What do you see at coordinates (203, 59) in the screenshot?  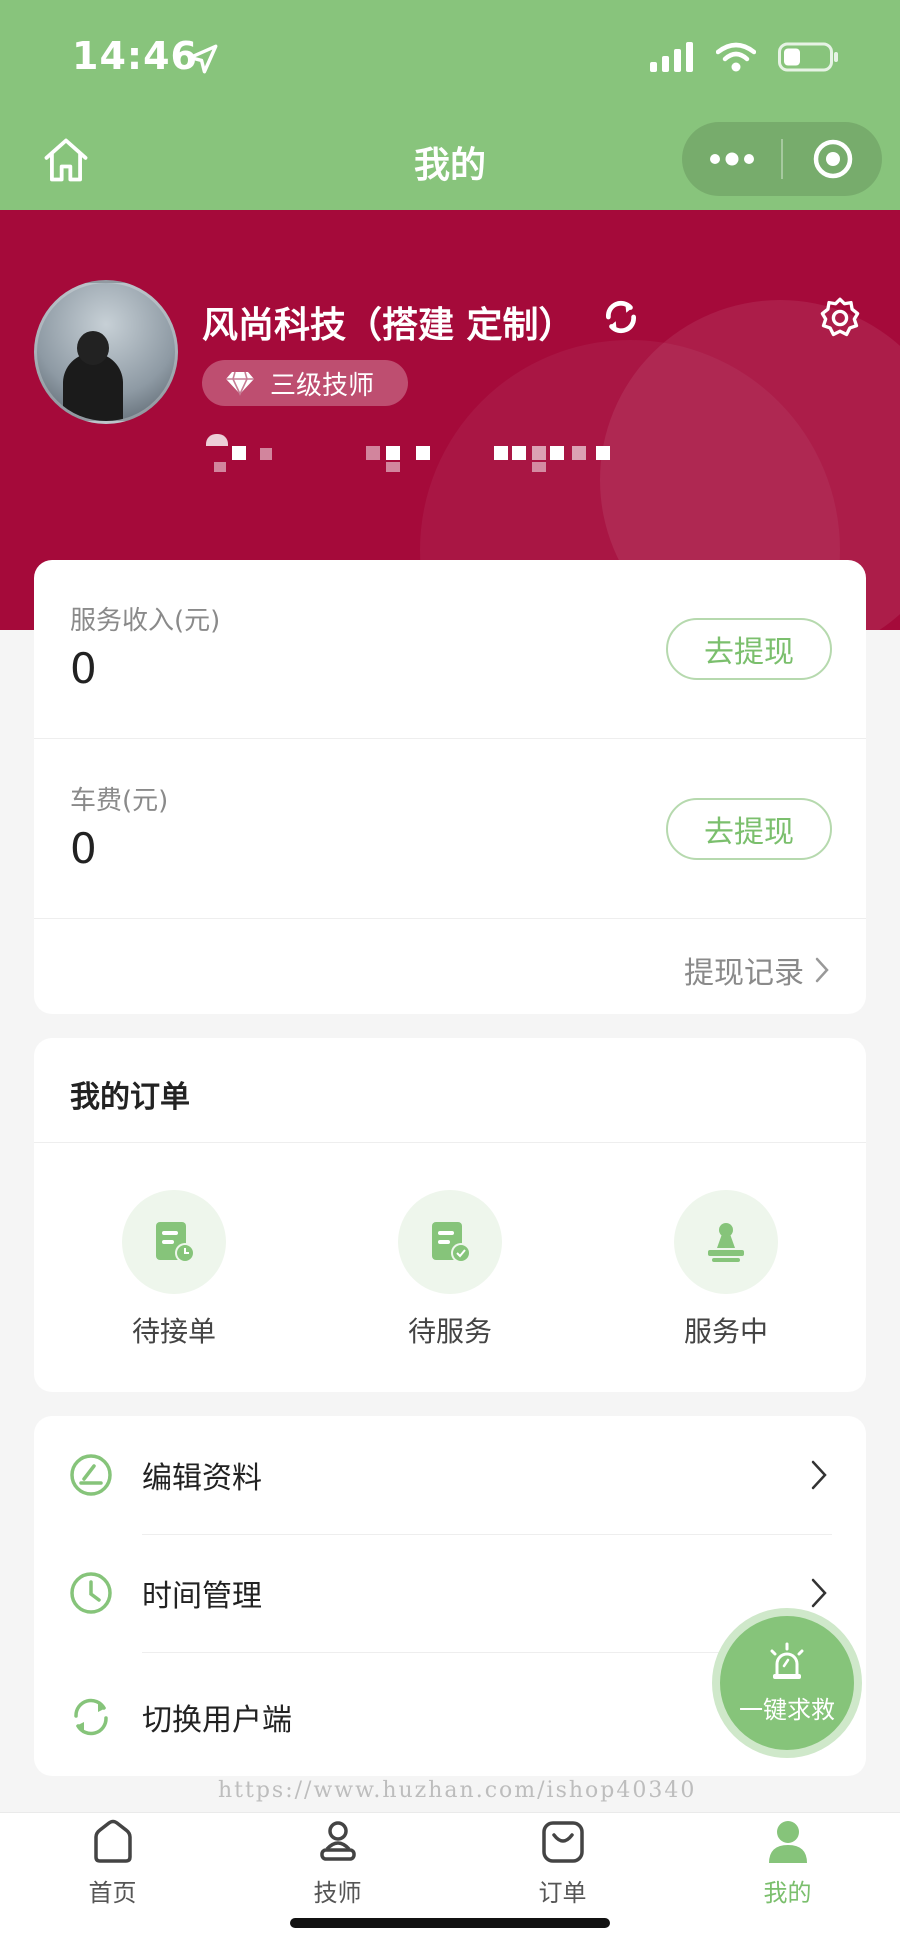 I see `location-arrow-icon` at bounding box center [203, 59].